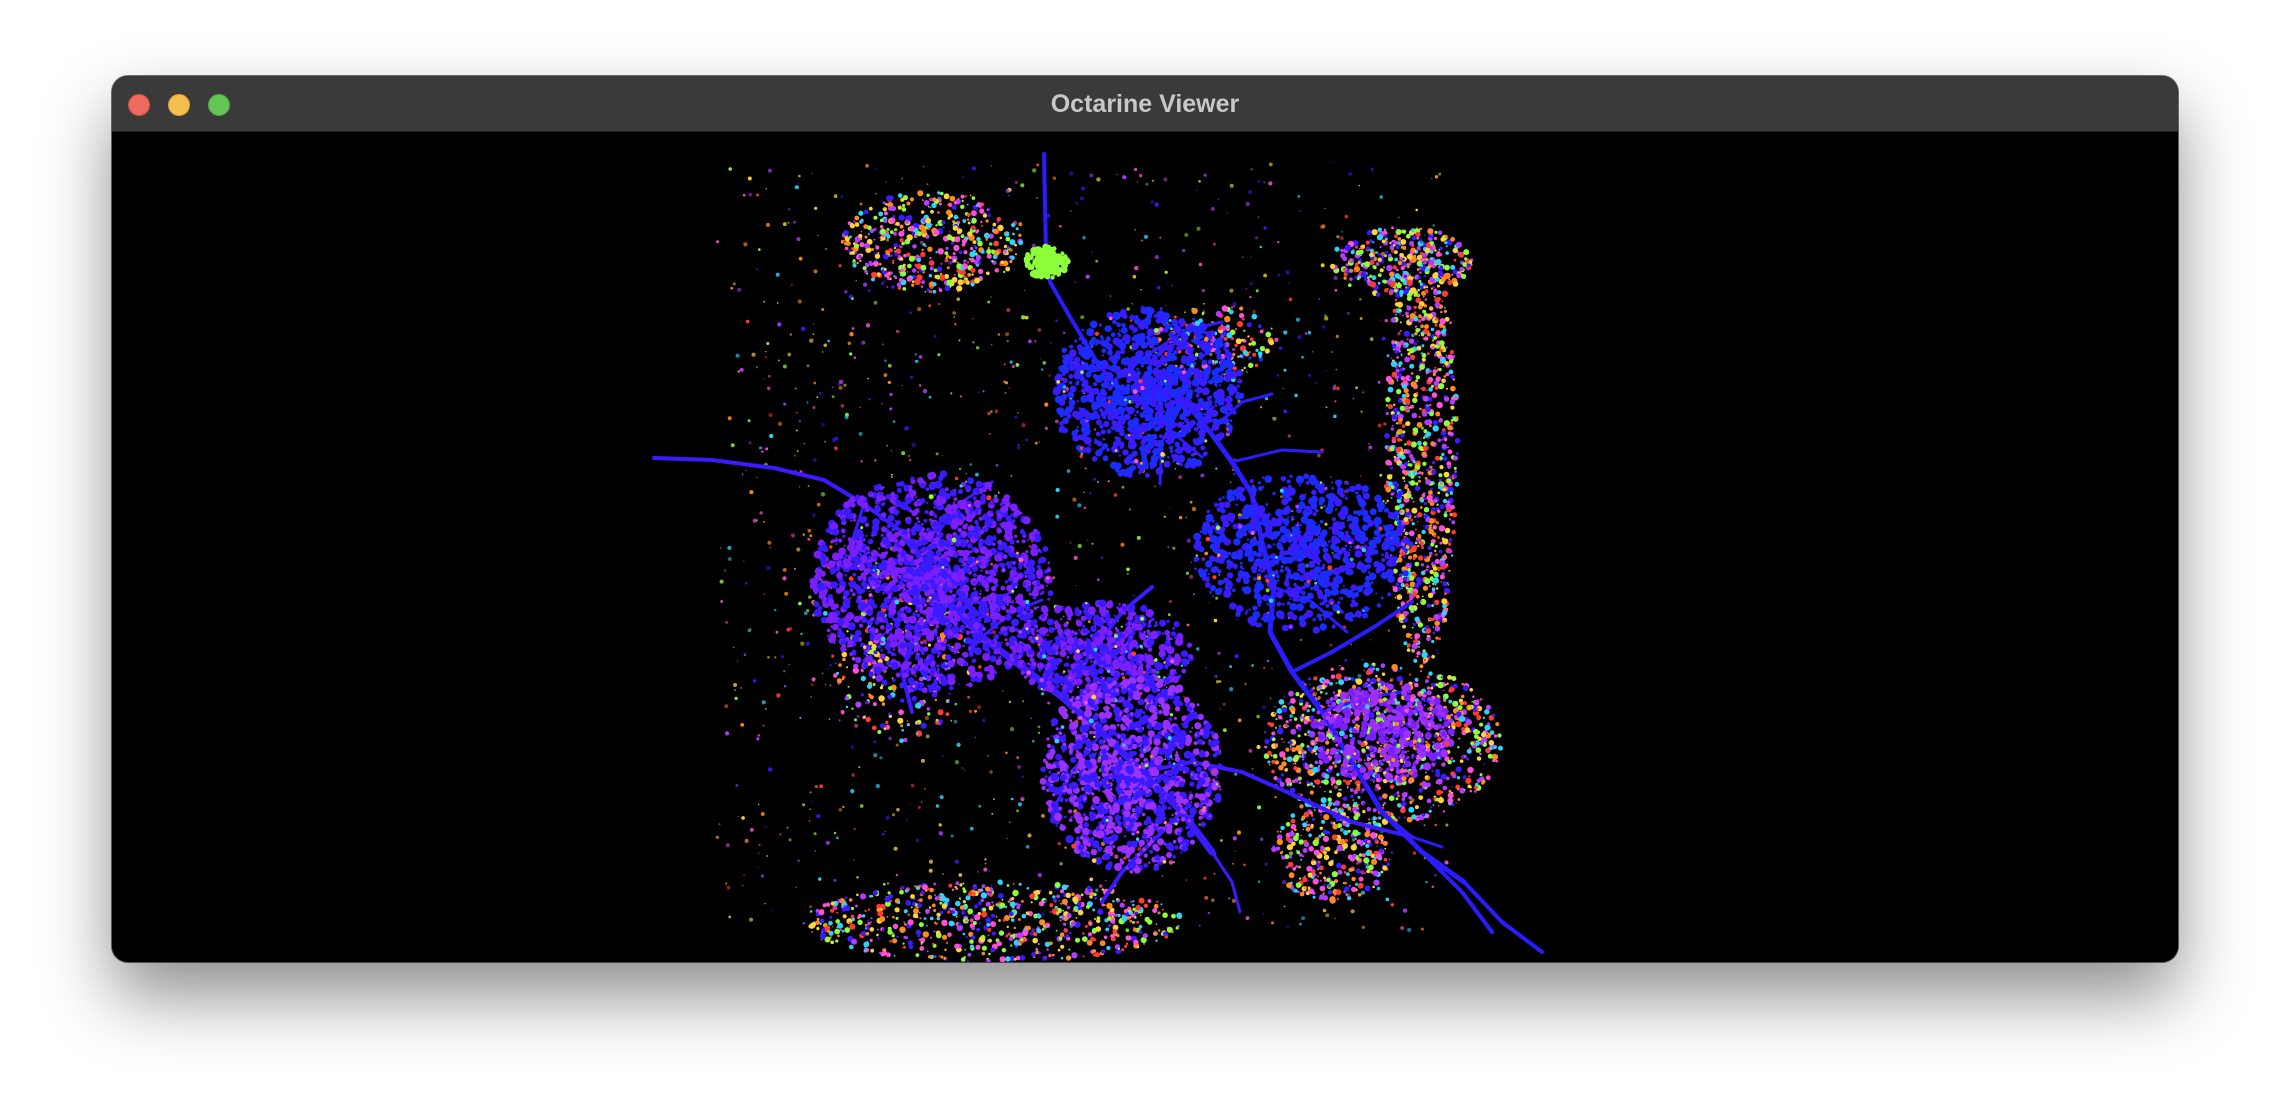 This screenshot has height=1112, width=2290. I want to click on window-title: Octarine Viewer, so click(1145, 104).